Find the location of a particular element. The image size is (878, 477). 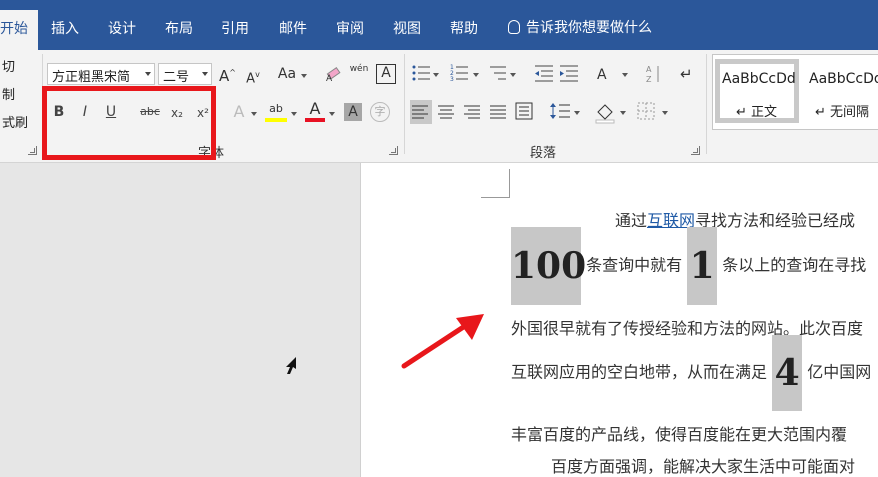

phonetic-guide-icon: wén is located at coordinates (359, 69).